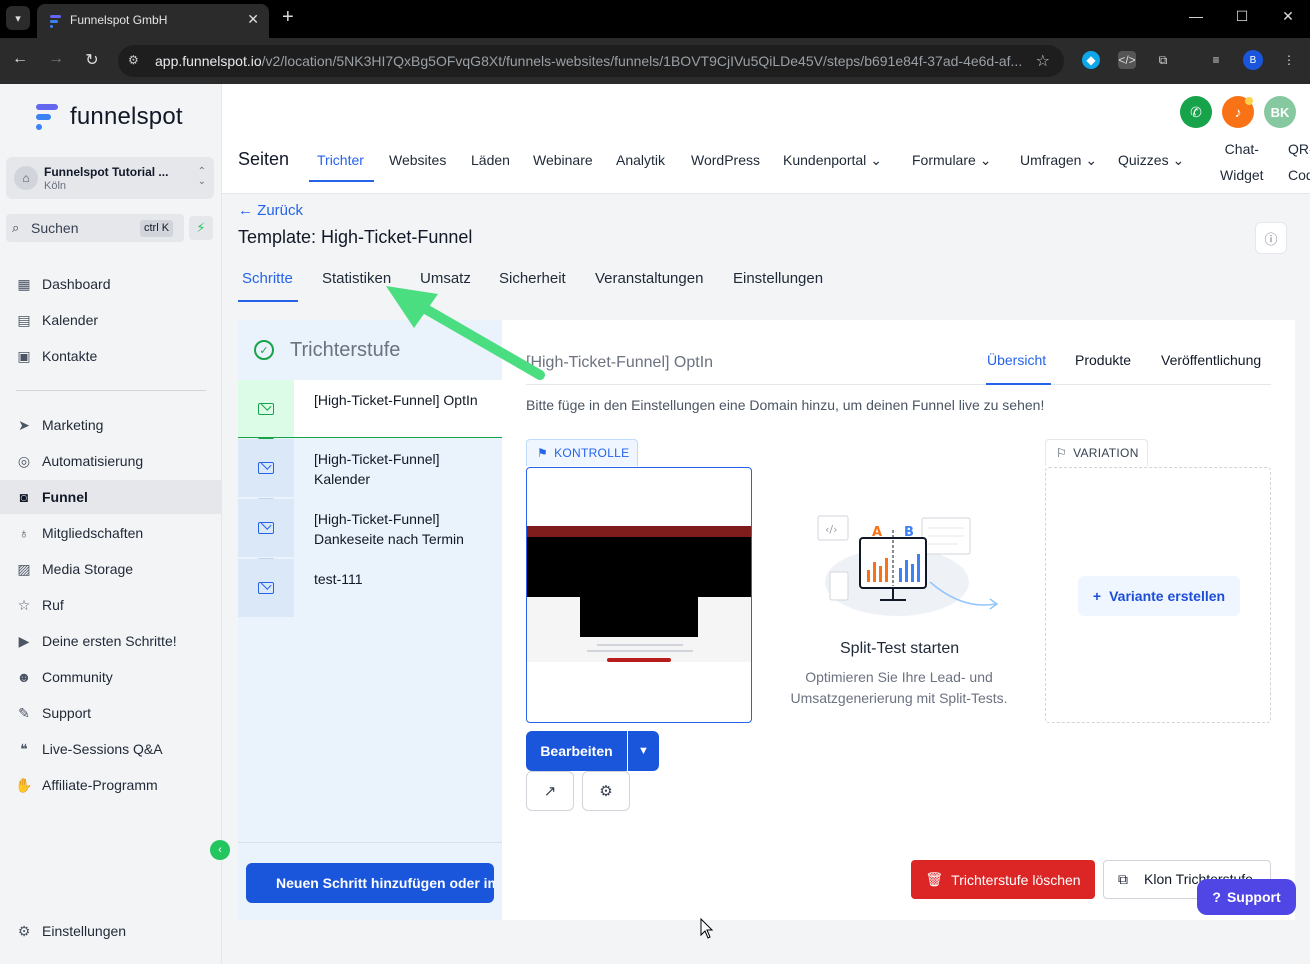 The width and height of the screenshot is (1310, 964). I want to click on tab-veroeffentlichung: Veröffentlichung, so click(1211, 360).